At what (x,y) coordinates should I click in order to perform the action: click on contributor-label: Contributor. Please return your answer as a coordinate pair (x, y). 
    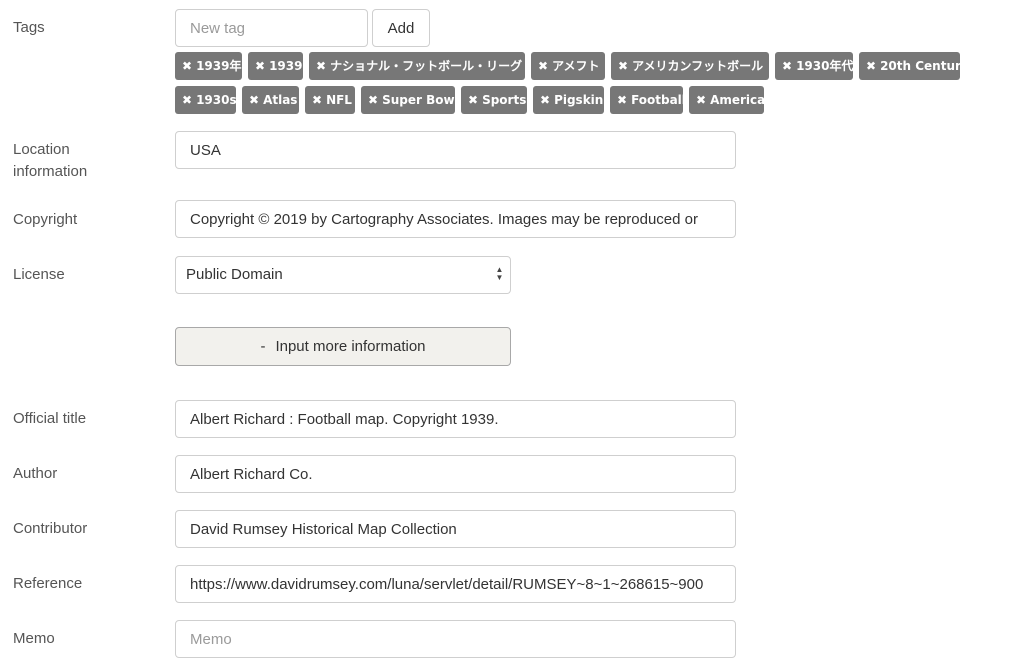
    Looking at the image, I should click on (50, 528).